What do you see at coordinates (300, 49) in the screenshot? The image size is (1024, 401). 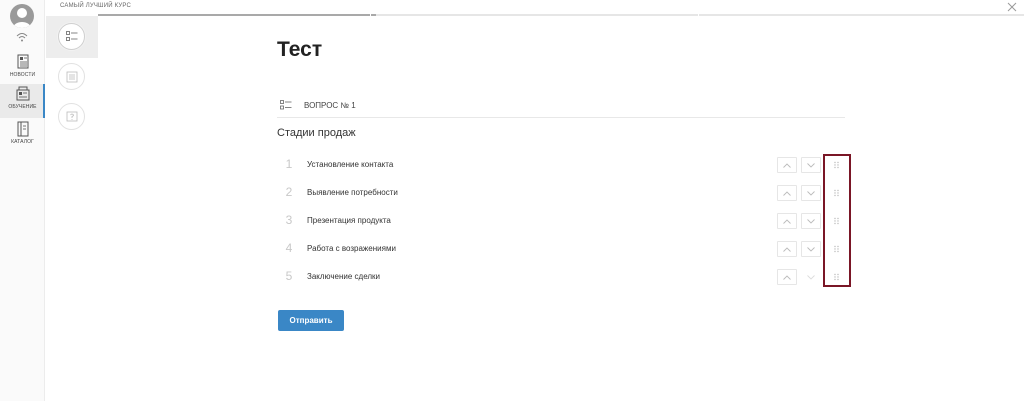 I see `page-title: Тест` at bounding box center [300, 49].